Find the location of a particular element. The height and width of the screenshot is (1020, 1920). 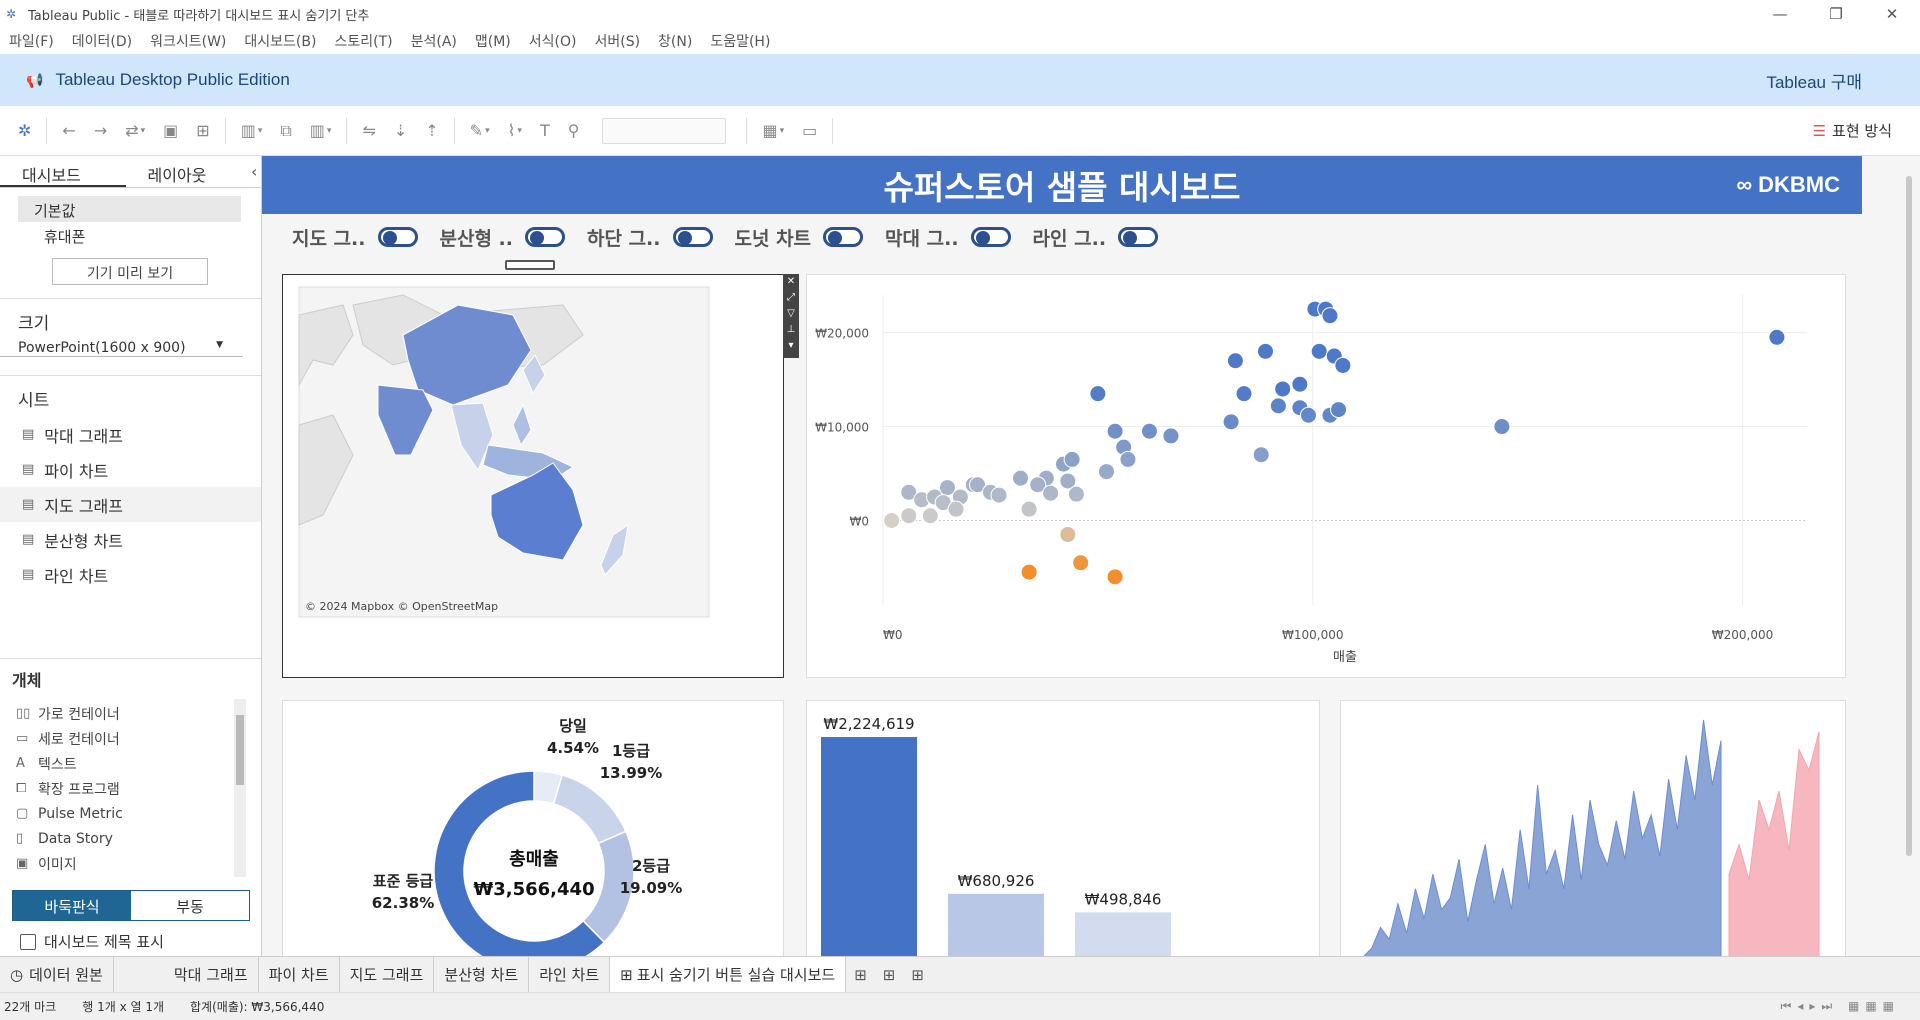

menu-analysis: 분석(A) is located at coordinates (434, 41).